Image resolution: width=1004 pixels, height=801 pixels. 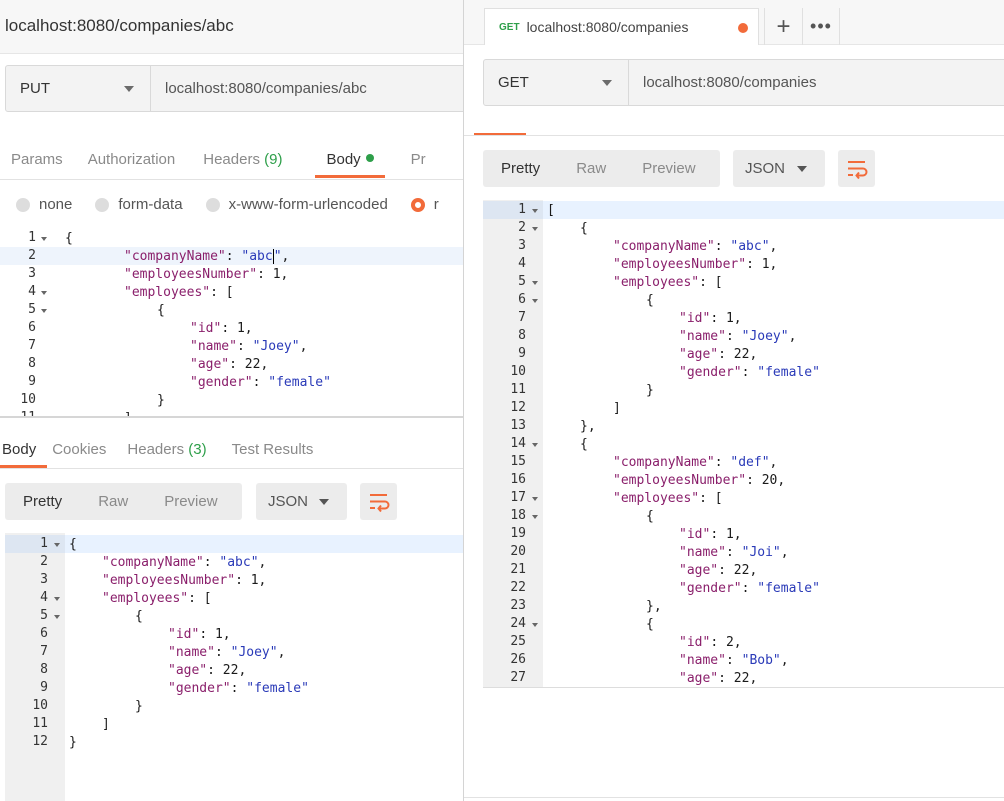 I want to click on line-number: 18, so click(x=518, y=515).